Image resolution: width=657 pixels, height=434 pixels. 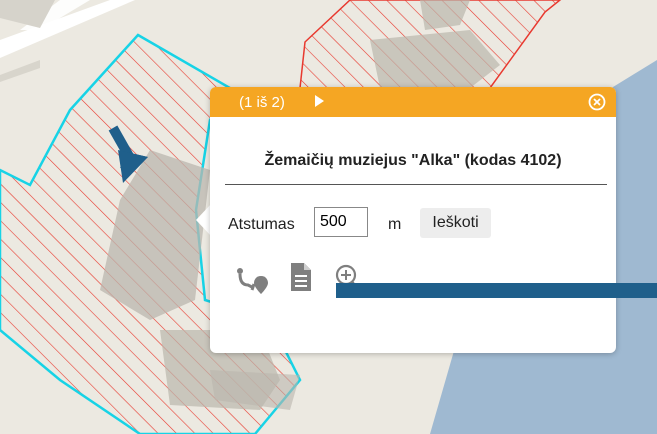 I want to click on route-icon, so click(x=252, y=280).